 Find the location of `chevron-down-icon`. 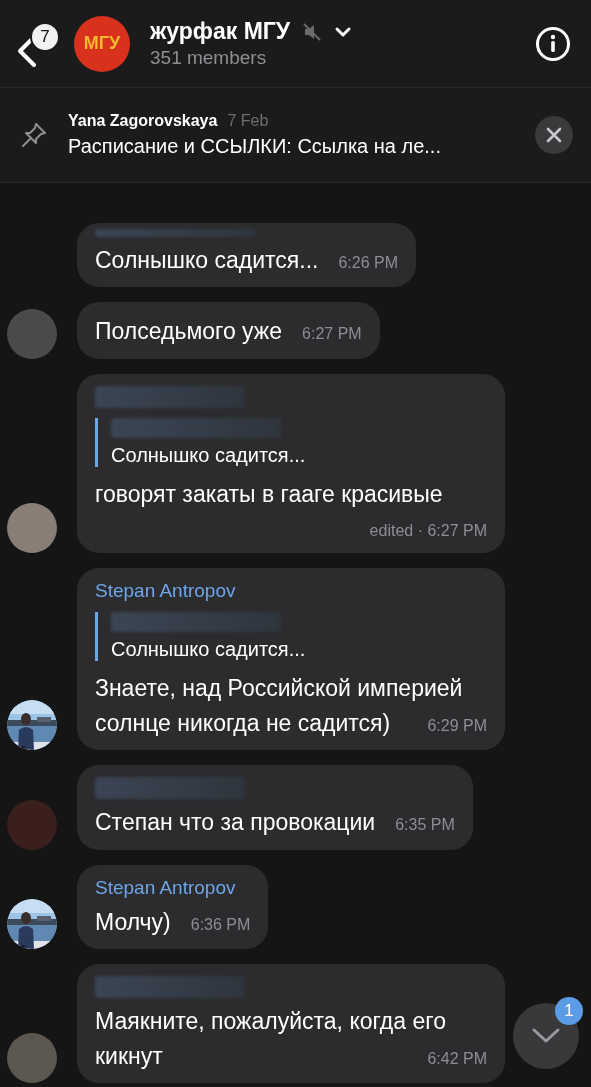

chevron-down-icon is located at coordinates (546, 1036).